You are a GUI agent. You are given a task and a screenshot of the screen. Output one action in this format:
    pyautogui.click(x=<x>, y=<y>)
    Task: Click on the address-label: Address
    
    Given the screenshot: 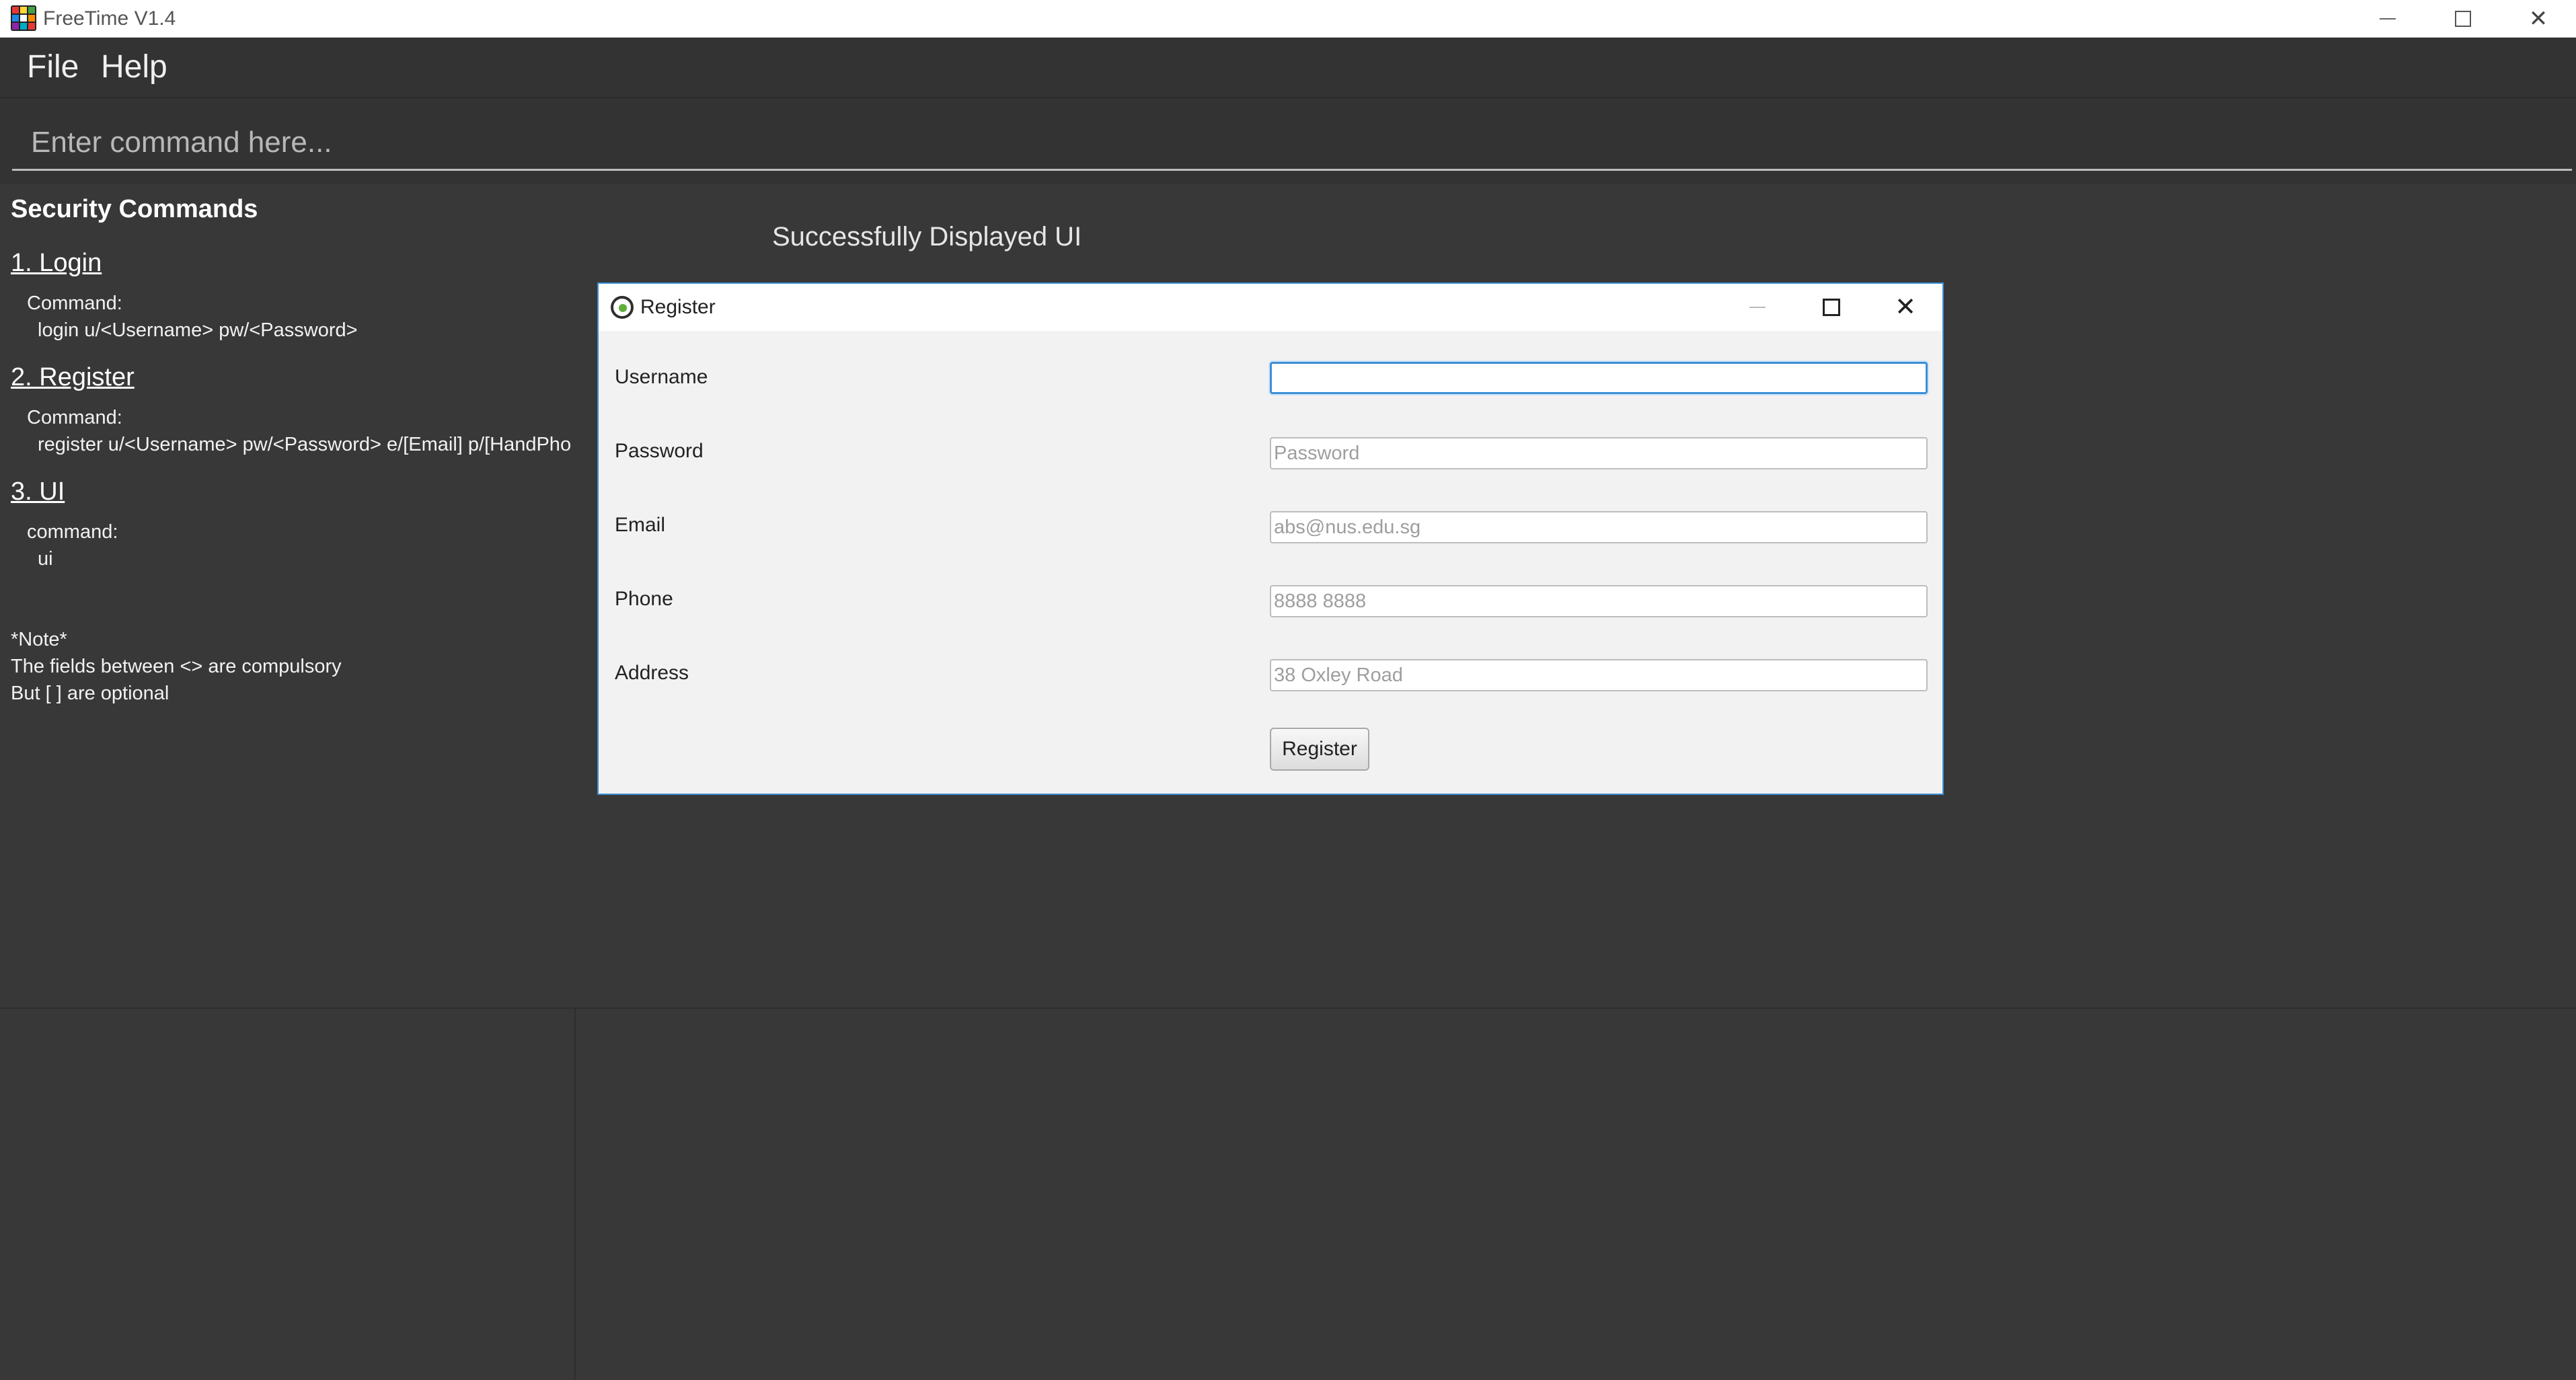 What is the action you would take?
    pyautogui.click(x=652, y=673)
    